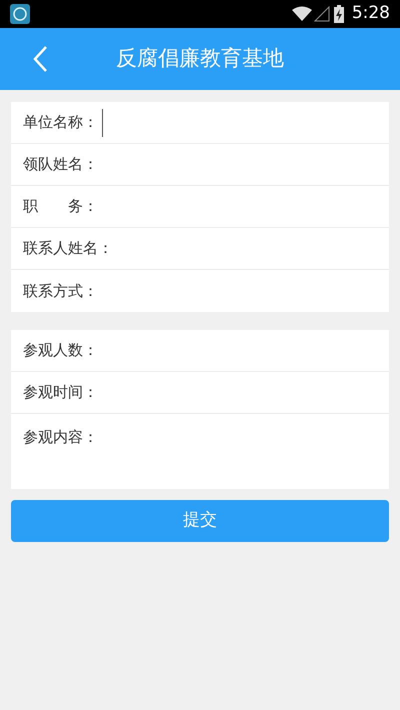  I want to click on field-label: 单位名称：, so click(60, 123).